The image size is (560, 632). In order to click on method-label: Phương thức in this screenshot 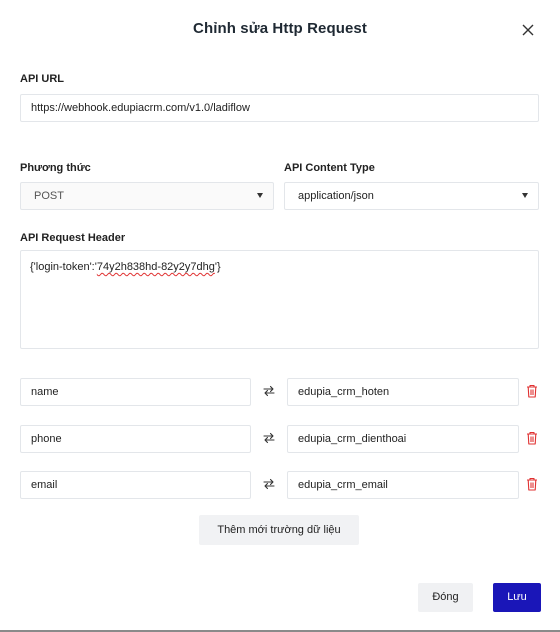, I will do `click(55, 168)`.